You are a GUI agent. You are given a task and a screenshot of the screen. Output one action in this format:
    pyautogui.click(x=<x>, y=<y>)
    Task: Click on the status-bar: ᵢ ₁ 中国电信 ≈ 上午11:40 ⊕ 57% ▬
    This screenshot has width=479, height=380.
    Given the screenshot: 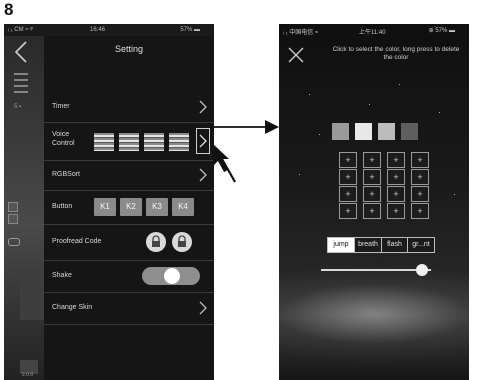 What is the action you would take?
    pyautogui.click(x=374, y=30)
    